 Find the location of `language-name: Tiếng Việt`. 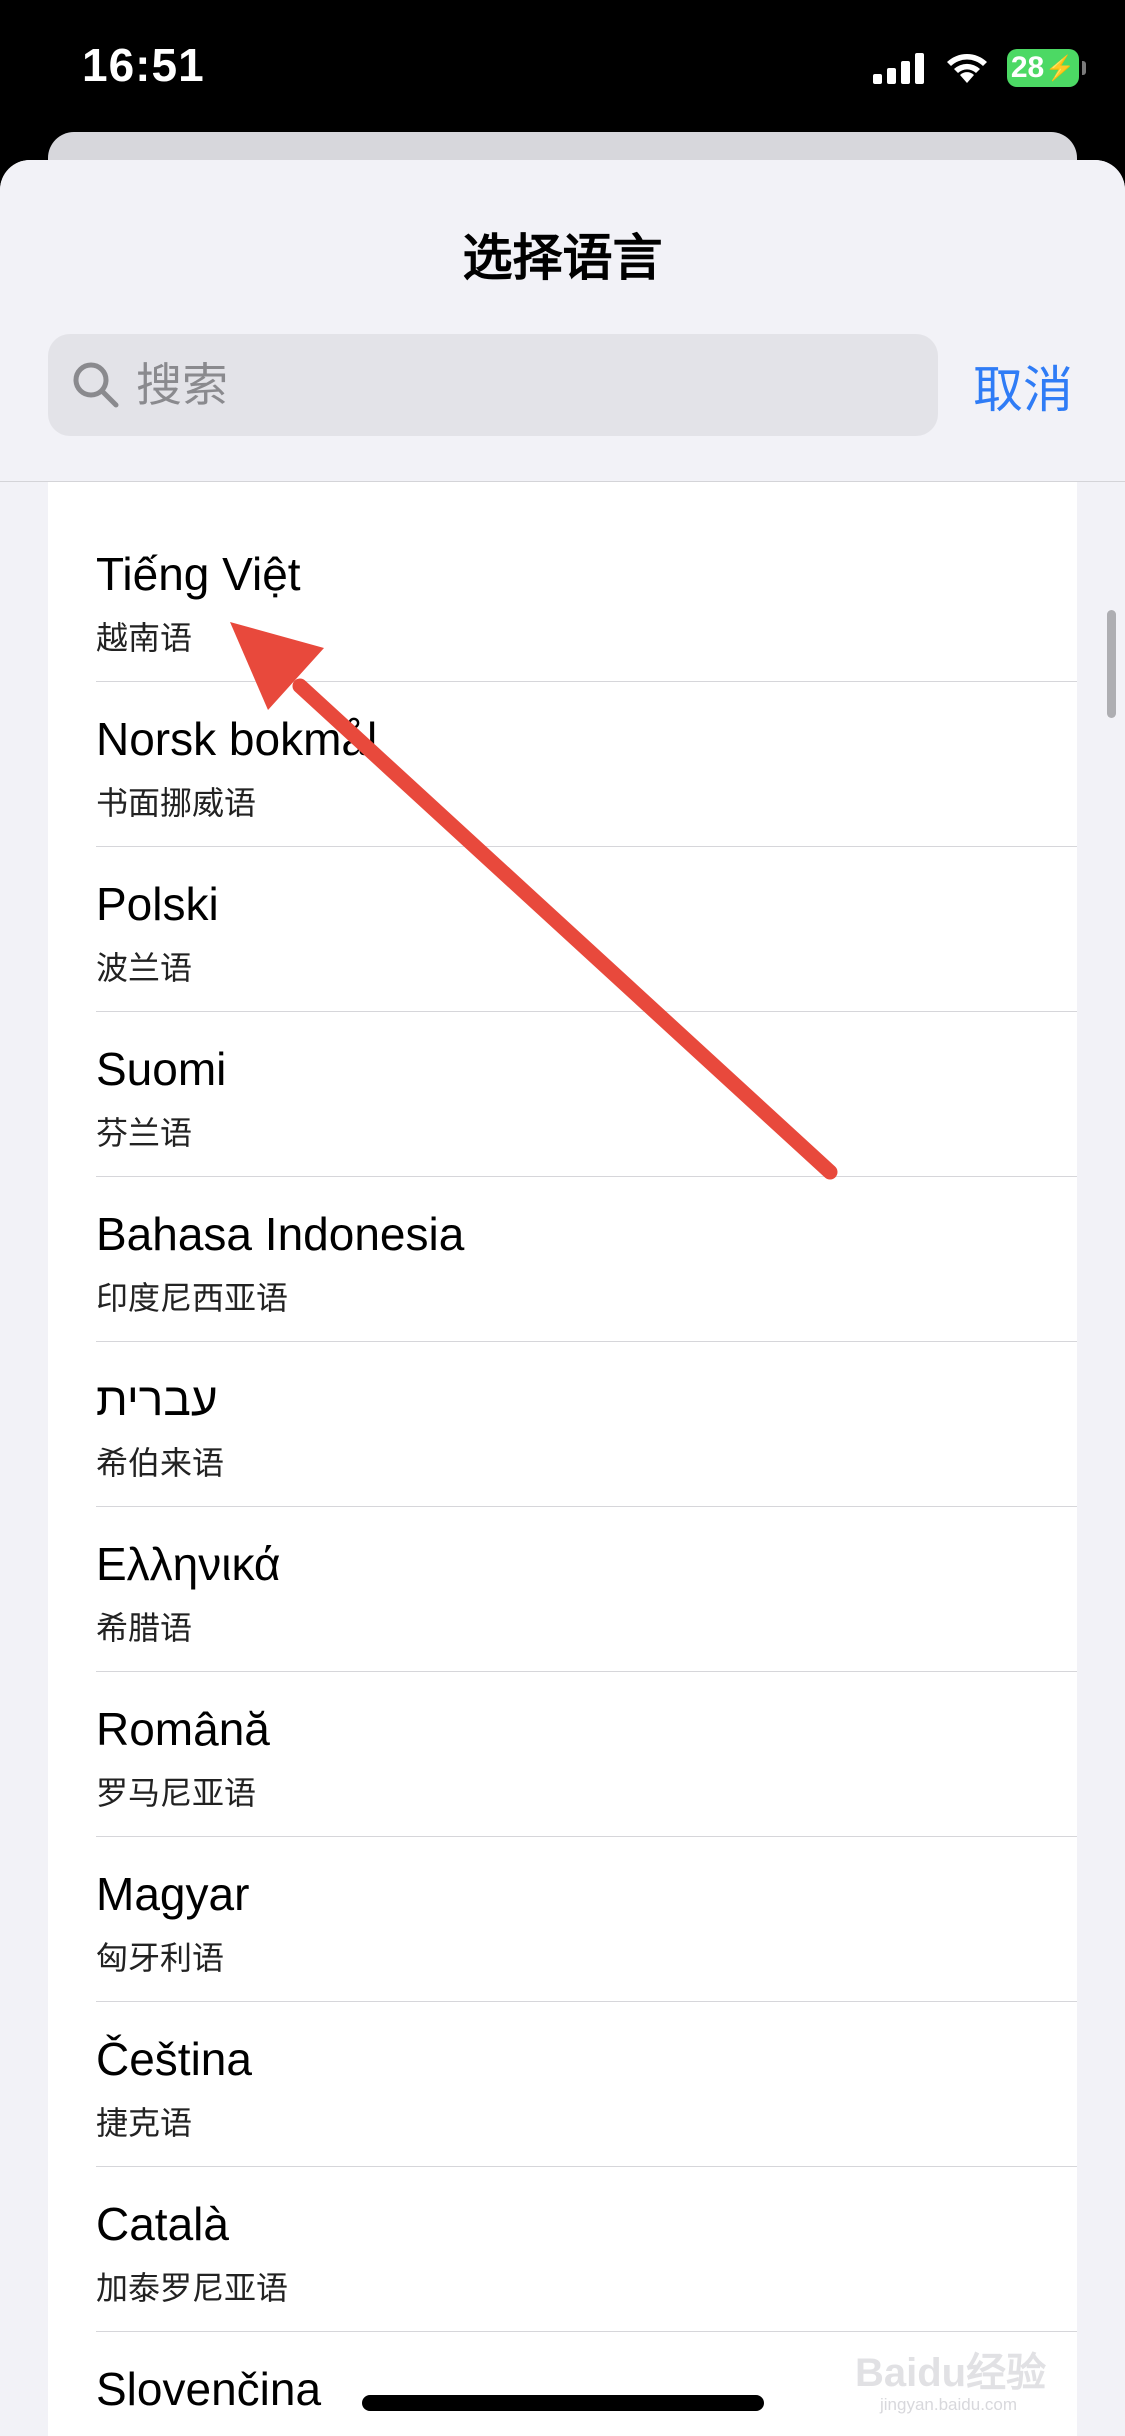

language-name: Tiếng Việt is located at coordinates (198, 574).